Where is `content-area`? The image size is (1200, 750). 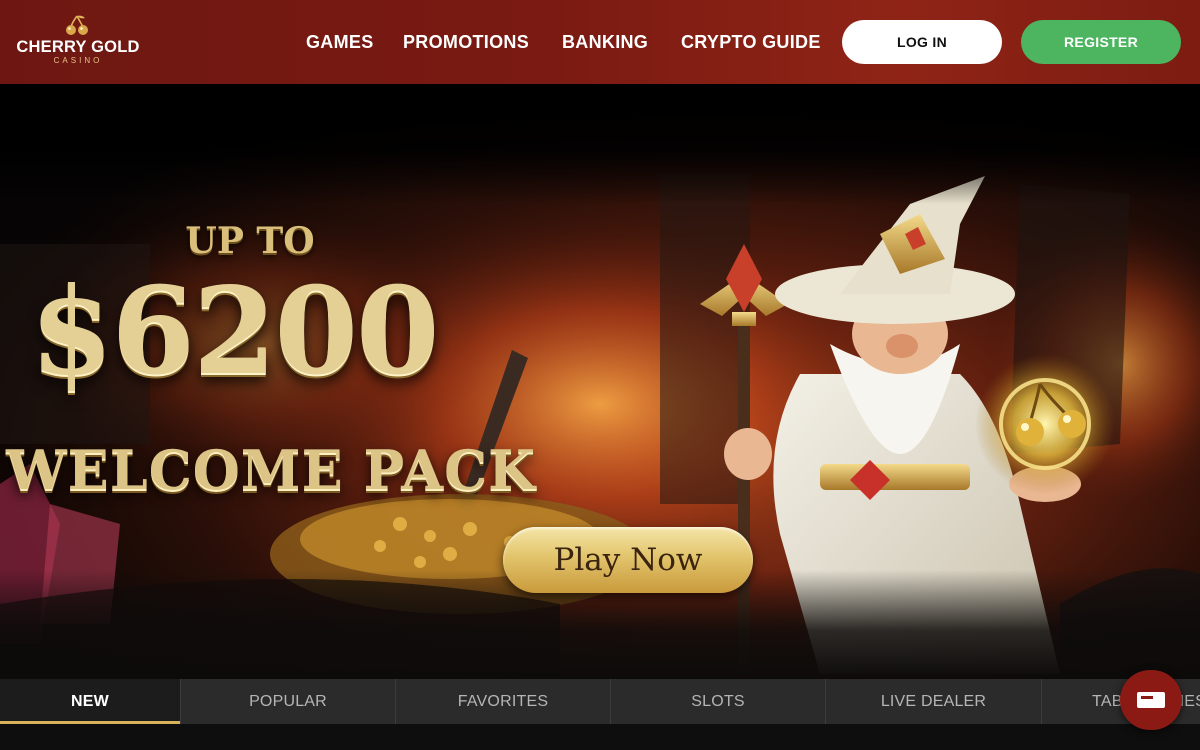
content-area is located at coordinates (600, 737).